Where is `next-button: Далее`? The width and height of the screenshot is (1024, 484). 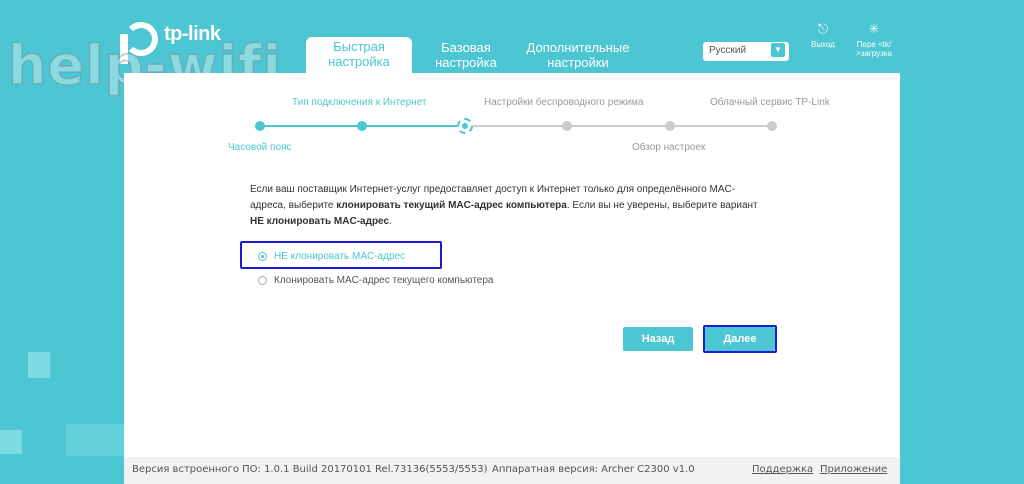
next-button: Далее is located at coordinates (740, 339).